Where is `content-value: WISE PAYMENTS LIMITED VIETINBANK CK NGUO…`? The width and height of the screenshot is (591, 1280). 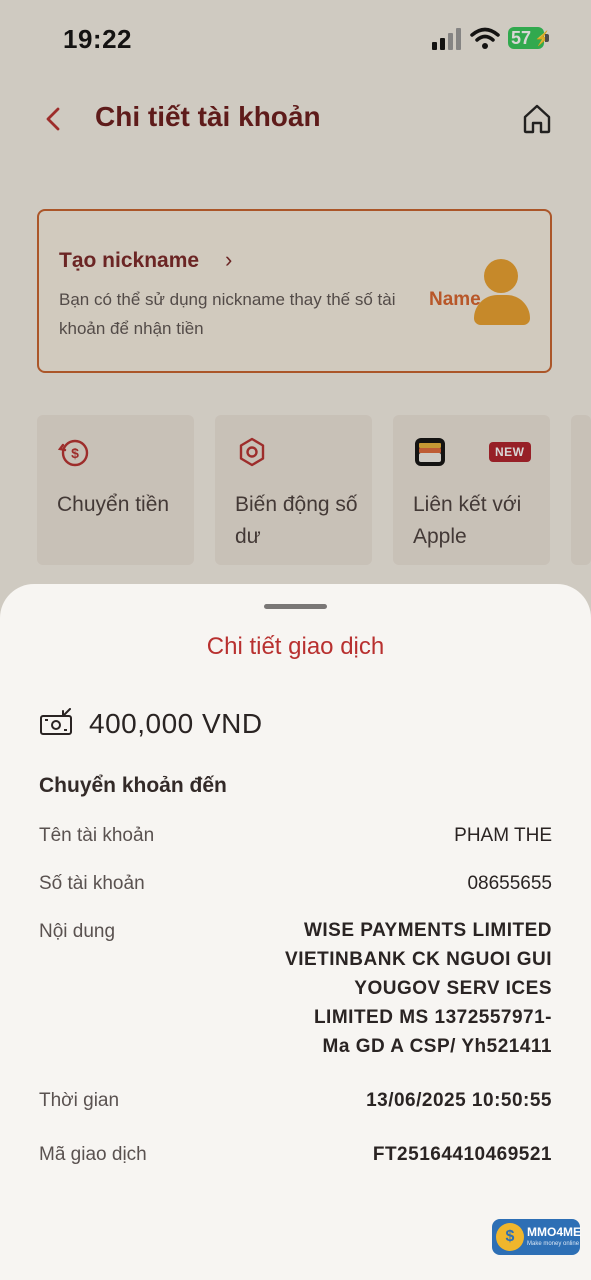
content-value: WISE PAYMENTS LIMITED VIETINBANK CK NGUO… is located at coordinates (418, 988).